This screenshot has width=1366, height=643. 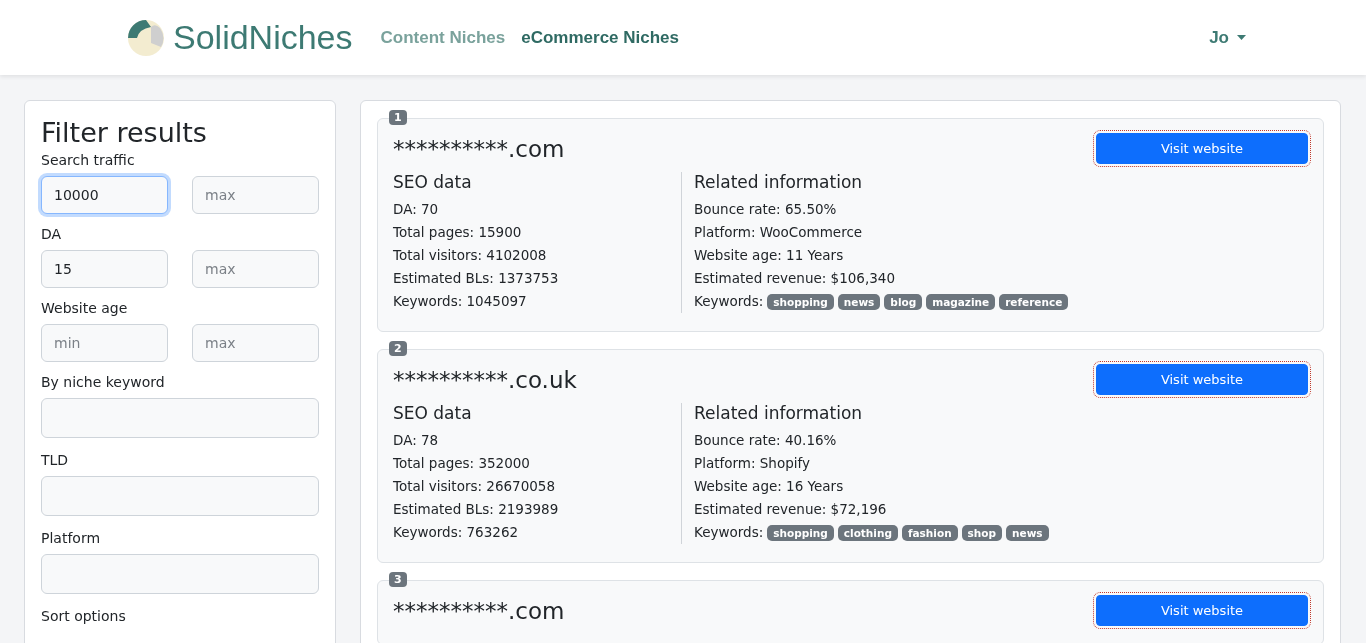 I want to click on data-line: Website age: 11 Years, so click(x=769, y=255).